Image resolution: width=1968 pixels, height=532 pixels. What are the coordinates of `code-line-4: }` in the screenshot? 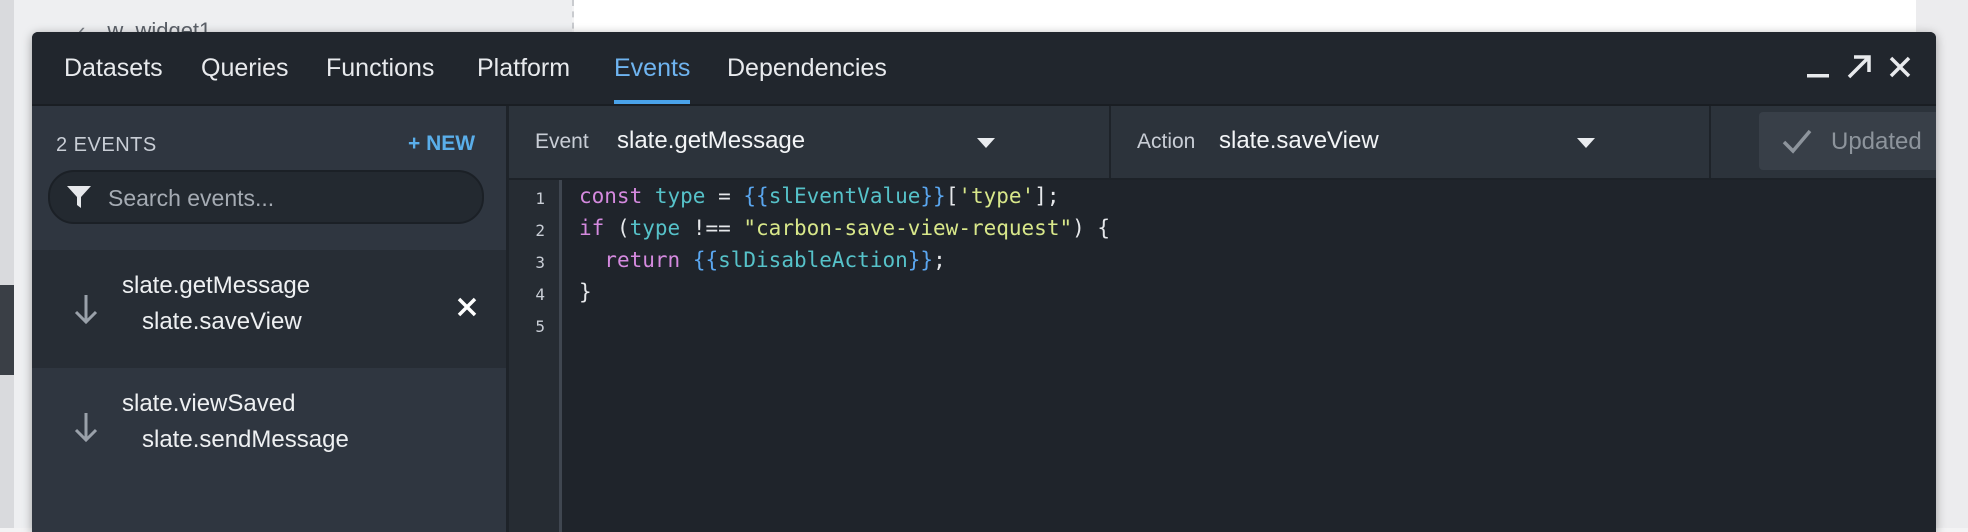 It's located at (585, 292).